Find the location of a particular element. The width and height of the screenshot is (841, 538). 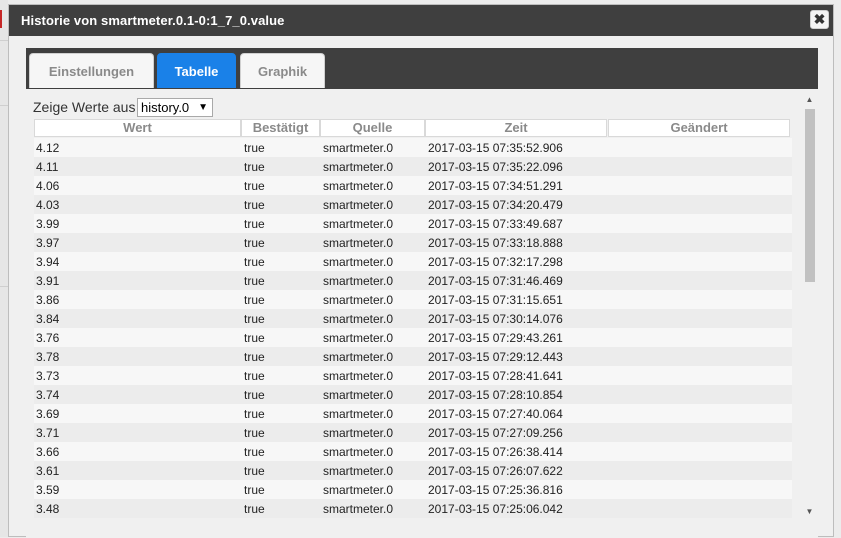

cell-zeit: 2017-03-15 07:35:52.906 is located at coordinates (495, 148).